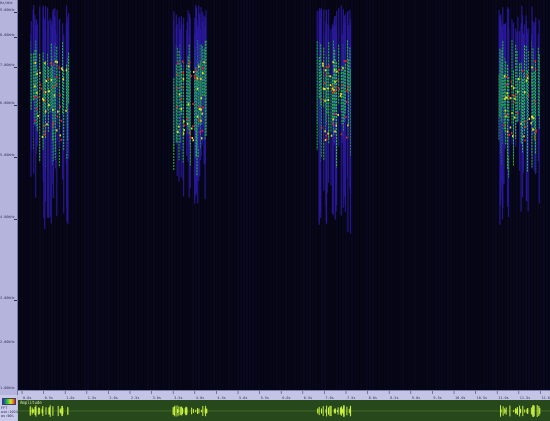 Image resolution: width=550 pixels, height=421 pixels. I want to click on color-palette-icon, so click(9, 401).